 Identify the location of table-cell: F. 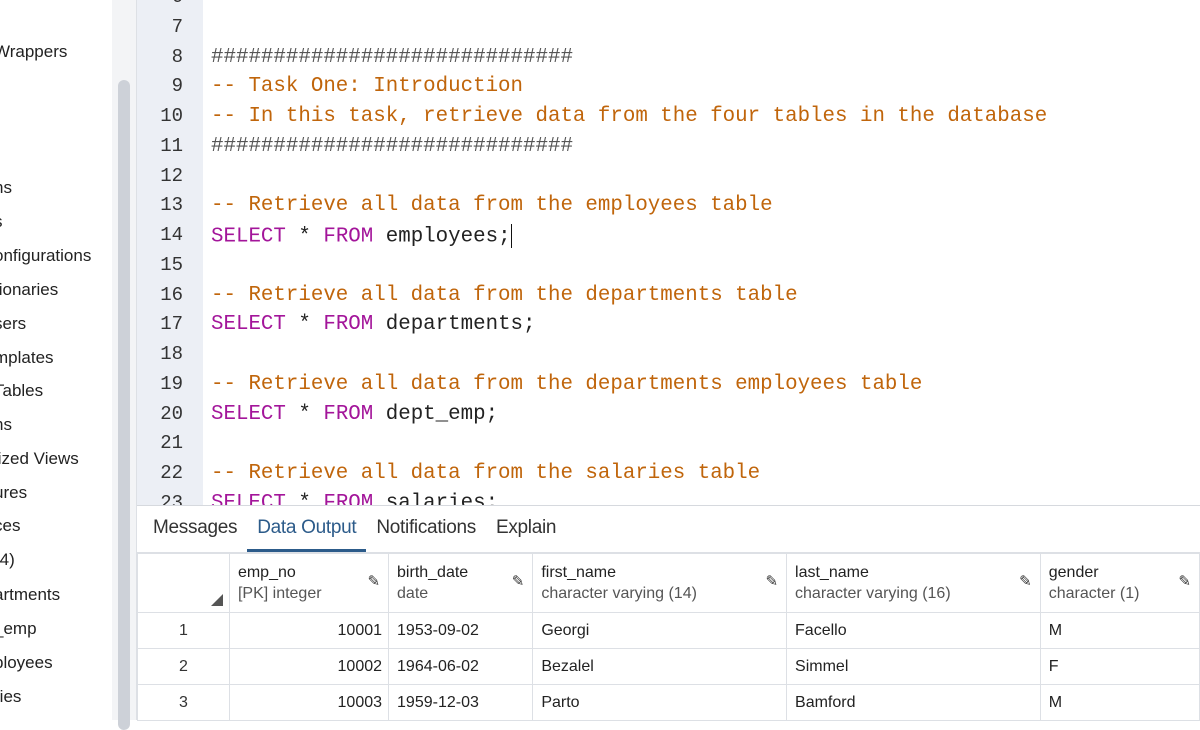
(1119, 666).